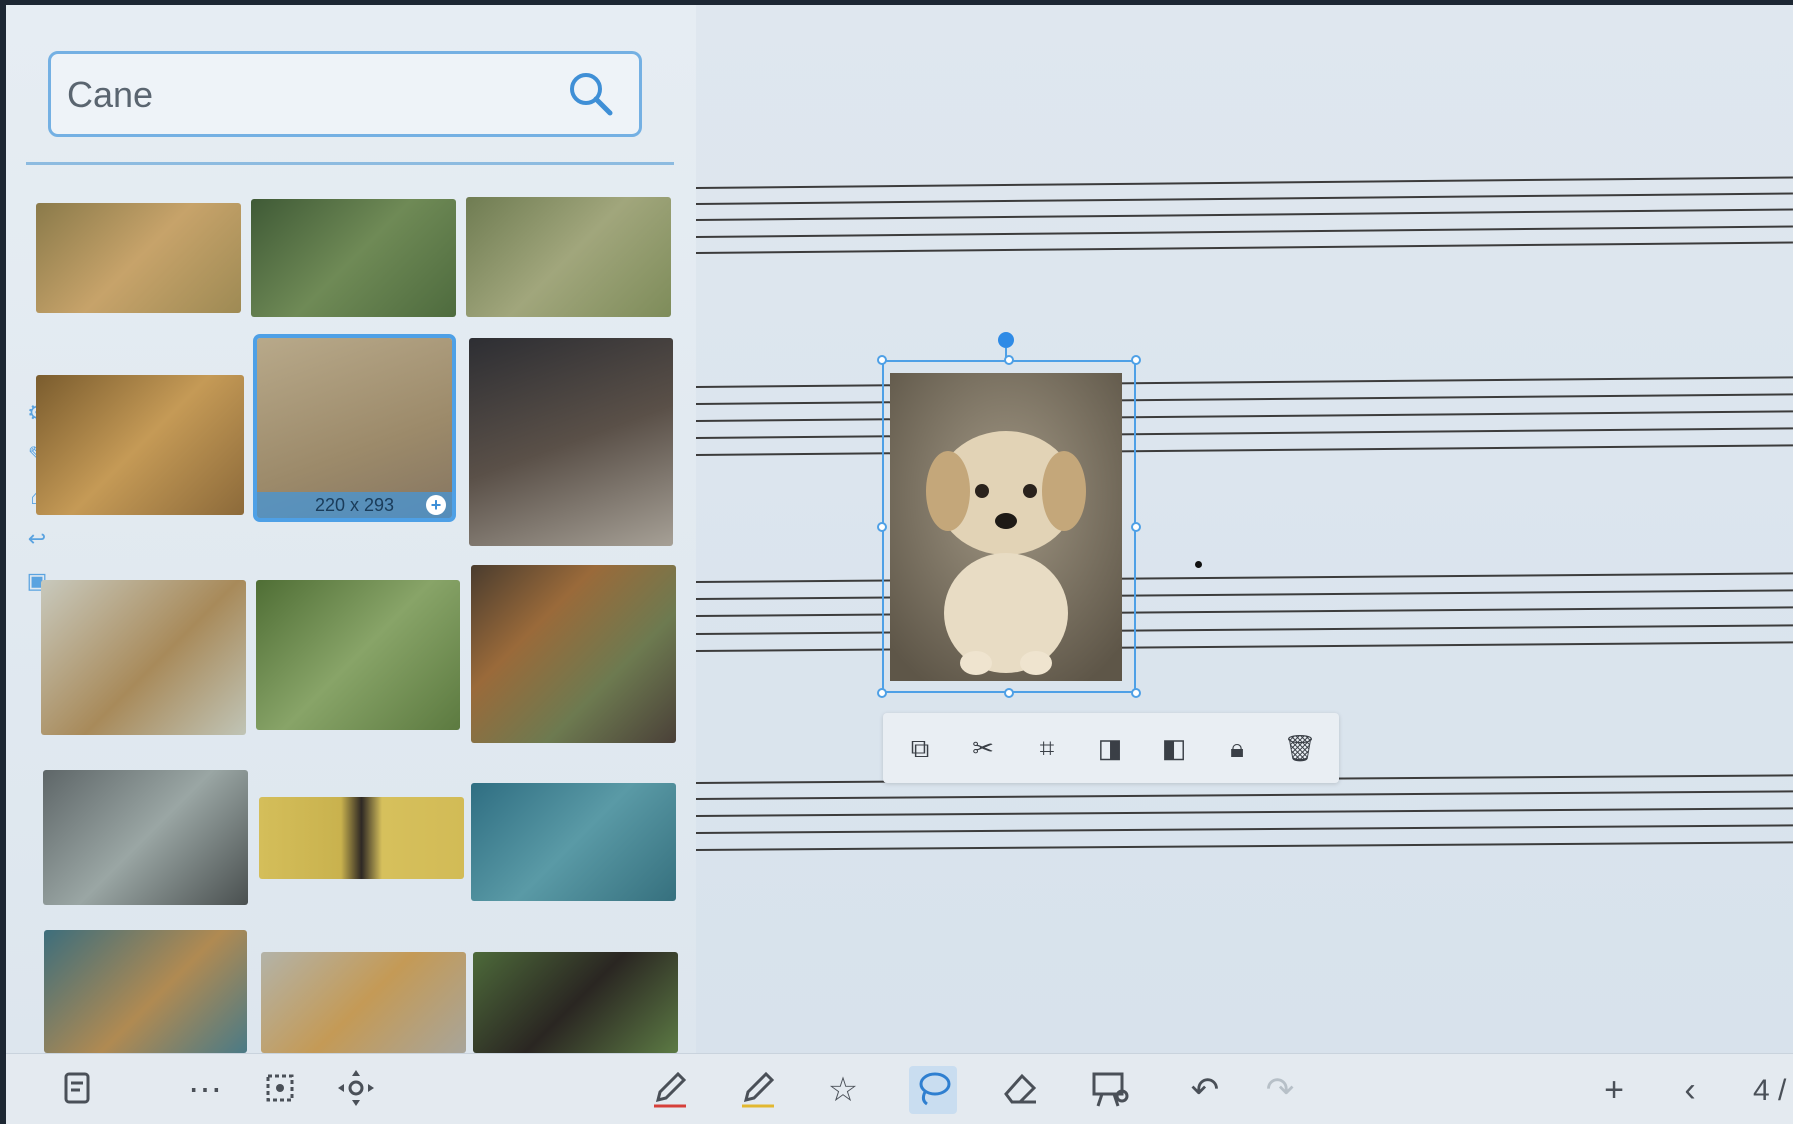 This screenshot has height=1124, width=1793. Describe the element at coordinates (1020, 1090) in the screenshot. I see `eraser-icon` at that location.